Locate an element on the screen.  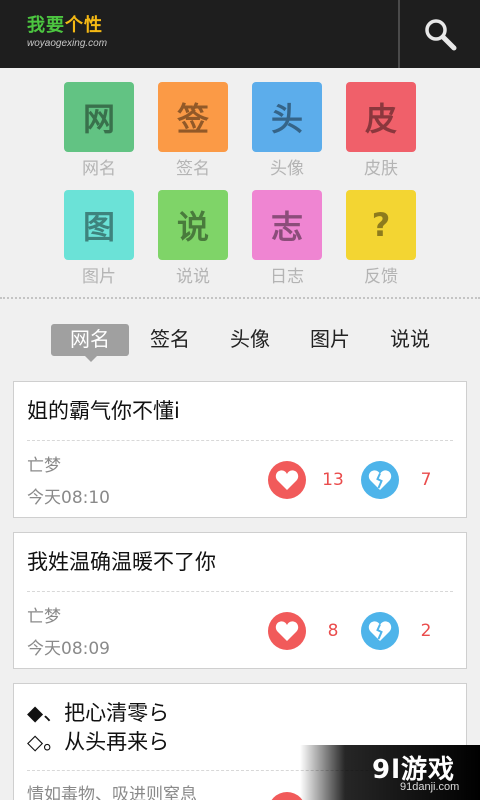
like-count: 8 is located at coordinates (333, 631).